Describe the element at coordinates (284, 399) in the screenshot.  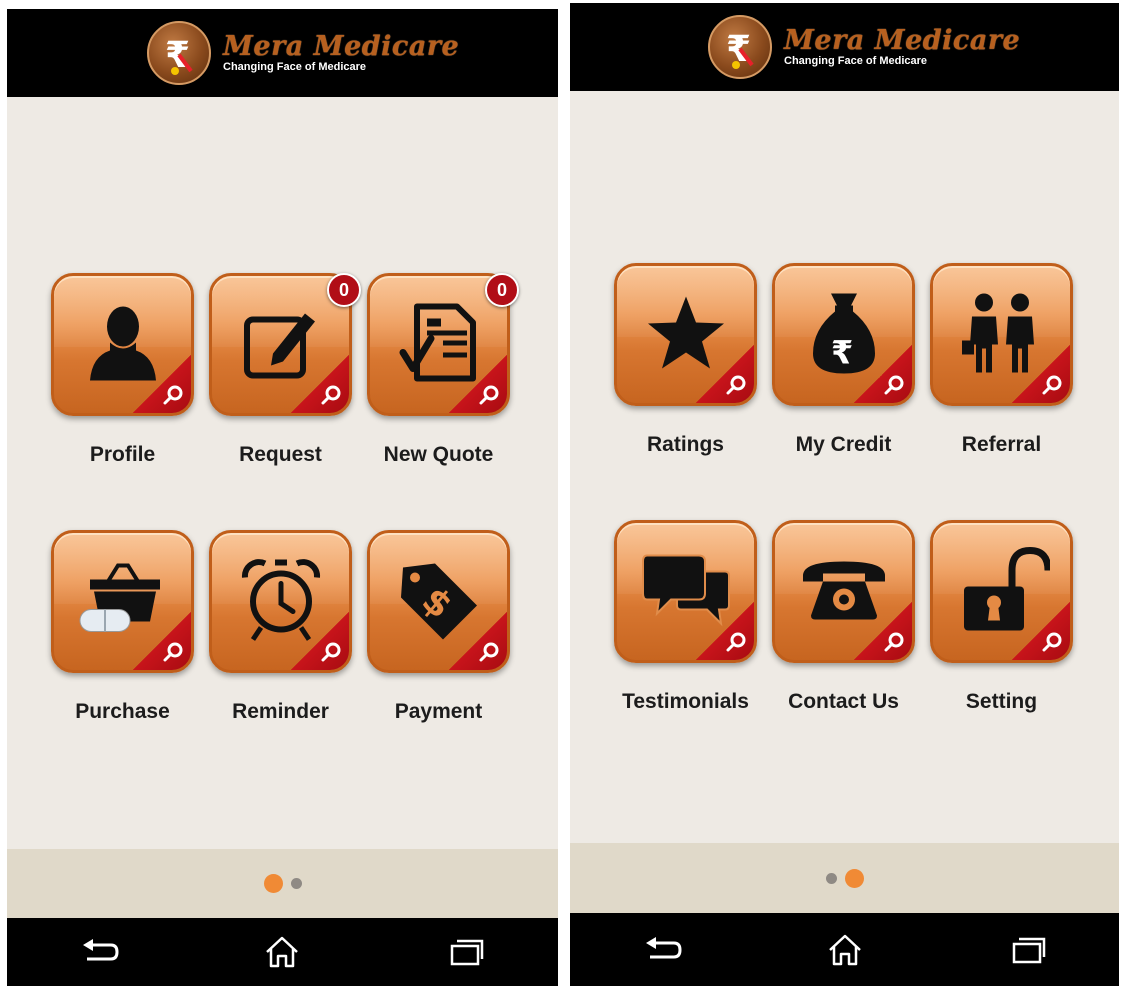
I see `tile-request: 0 Request` at that location.